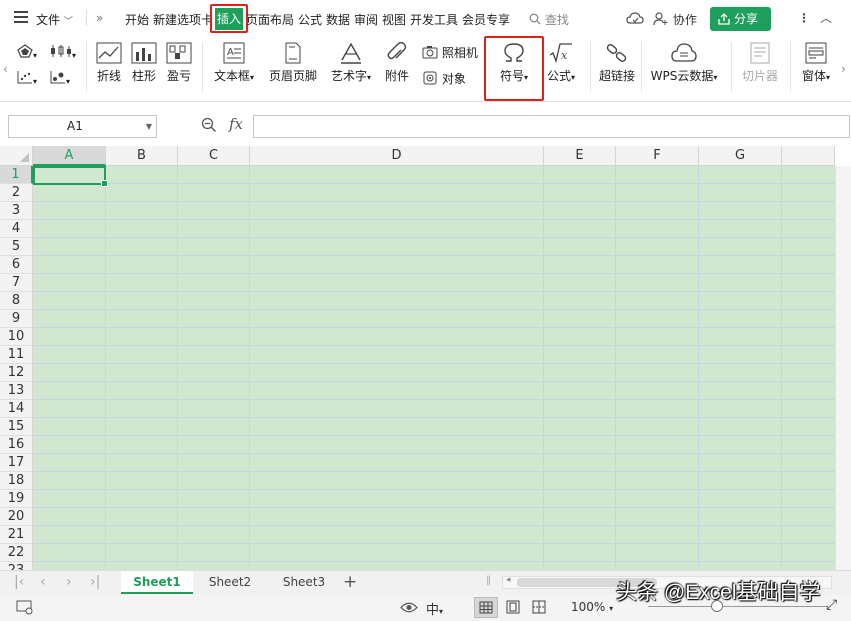  Describe the element at coordinates (16, 337) in the screenshot. I see `row-header: 10` at that location.